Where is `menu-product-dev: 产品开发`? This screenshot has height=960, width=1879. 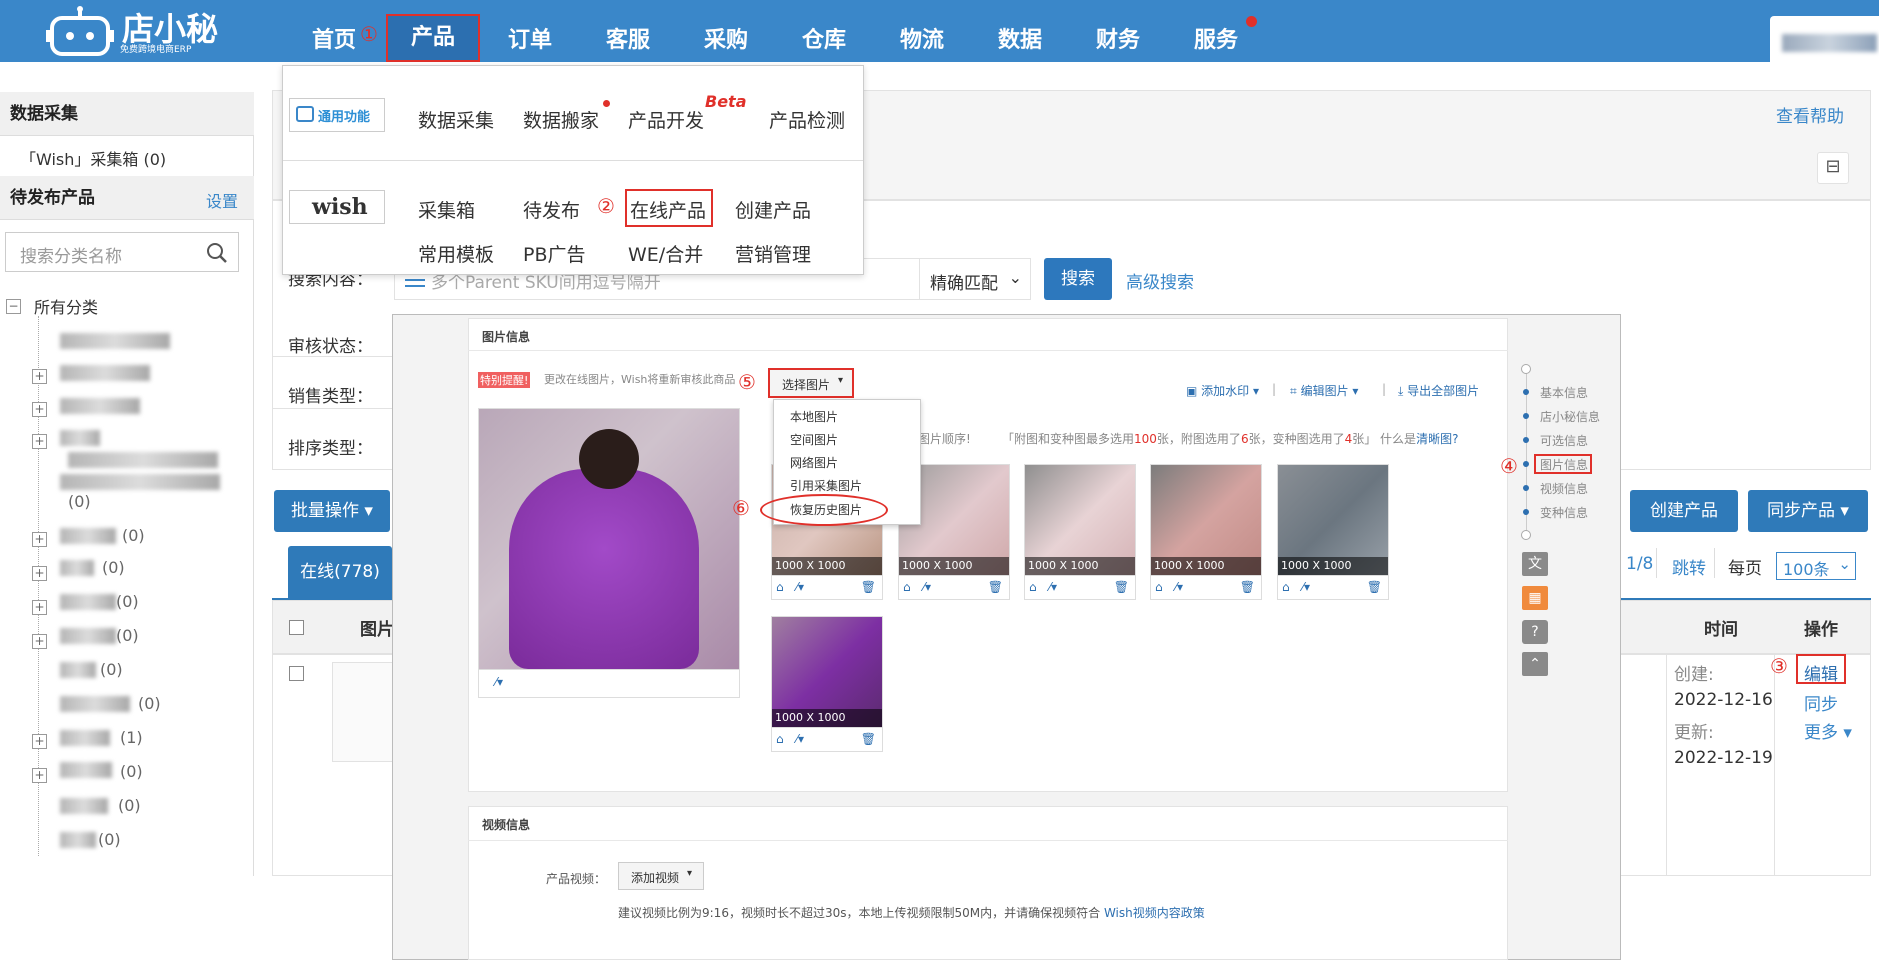
menu-product-dev: 产品开发 is located at coordinates (666, 119).